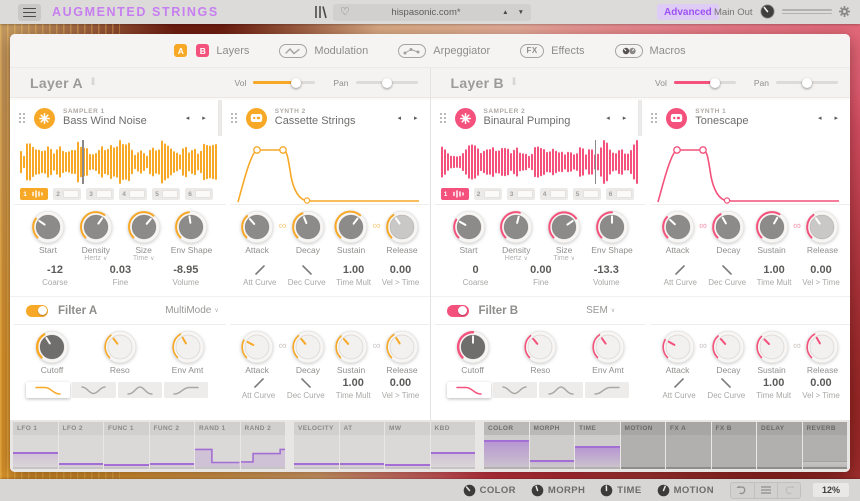 This screenshot has width=860, height=501. Describe the element at coordinates (185, 269) in the screenshot. I see `param-value: -8.95` at that location.